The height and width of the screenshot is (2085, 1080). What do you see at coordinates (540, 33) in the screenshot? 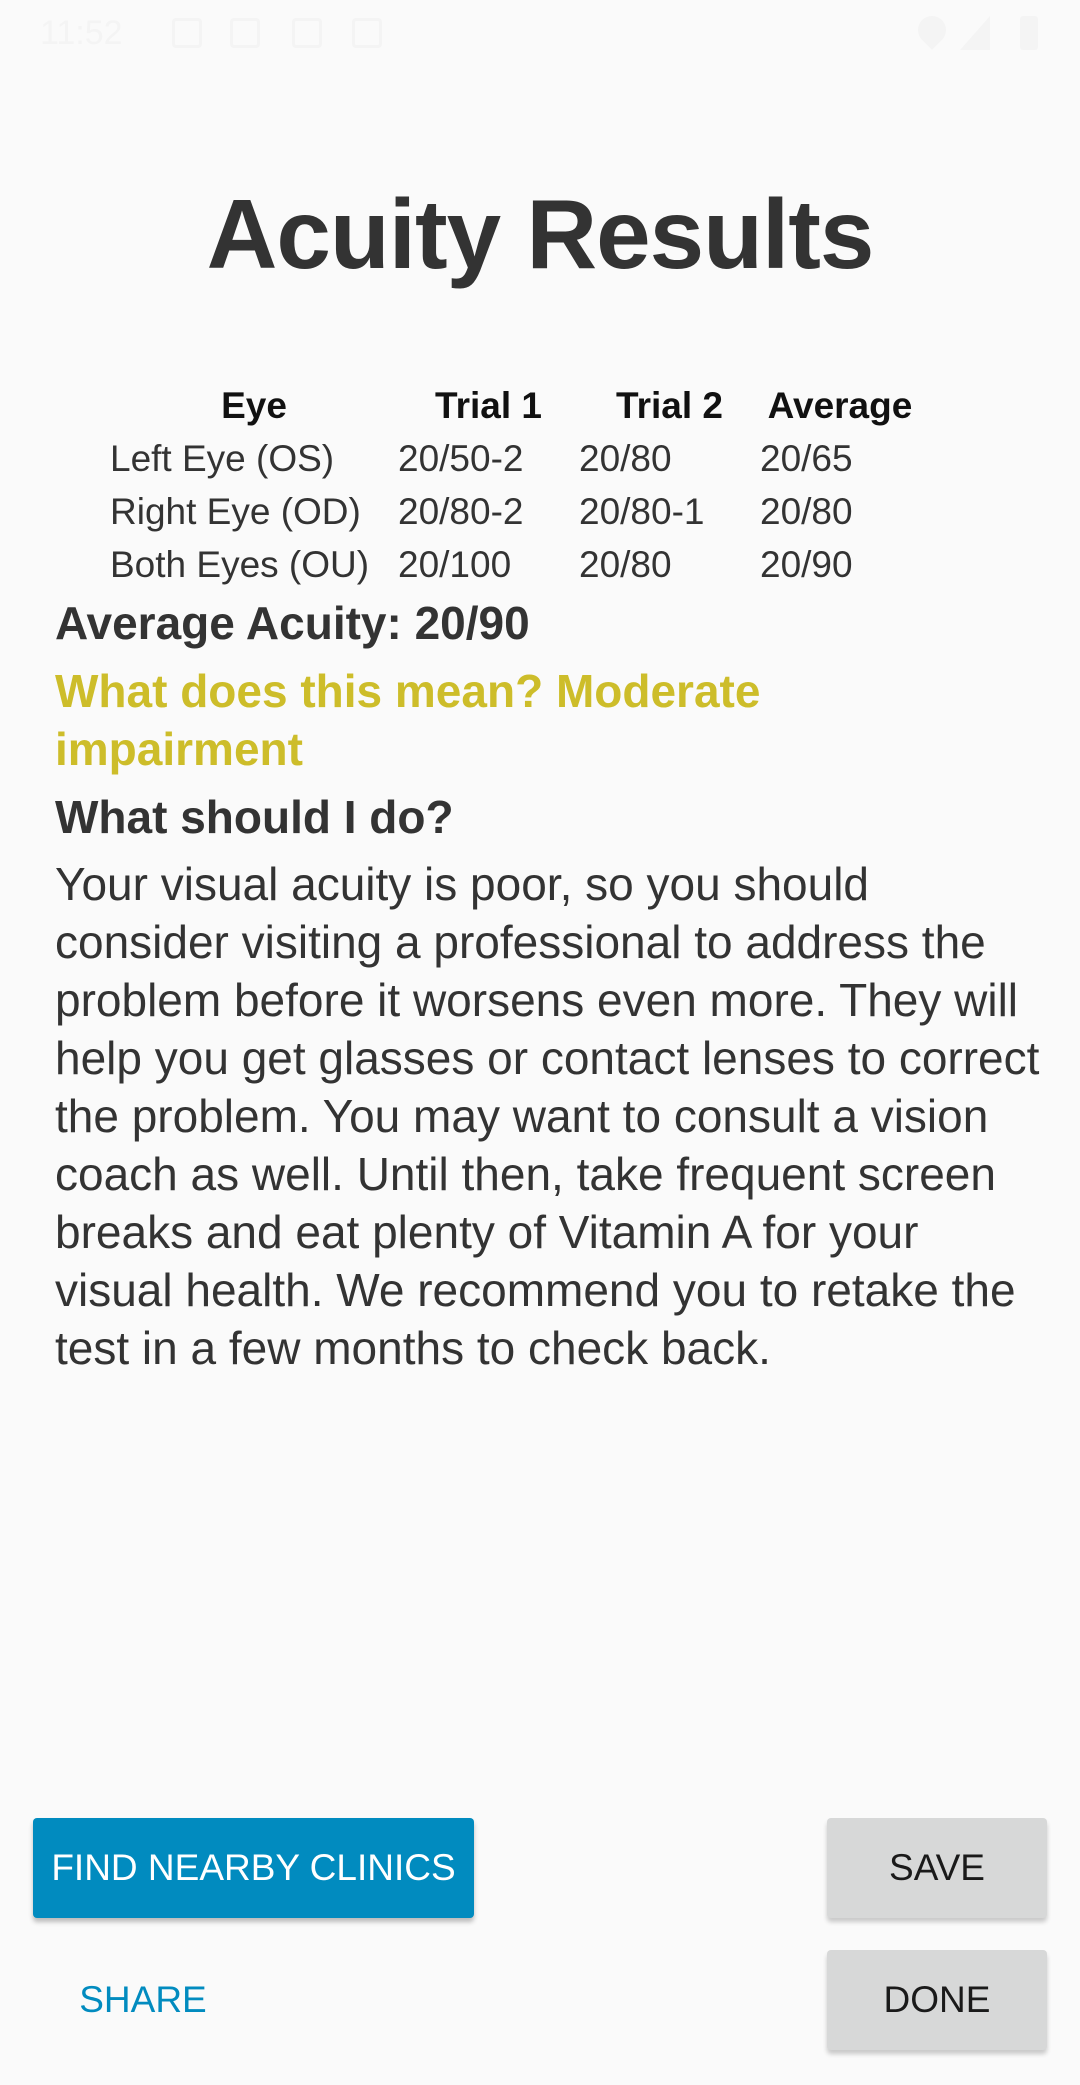
I see `status-bar: 11:52` at bounding box center [540, 33].